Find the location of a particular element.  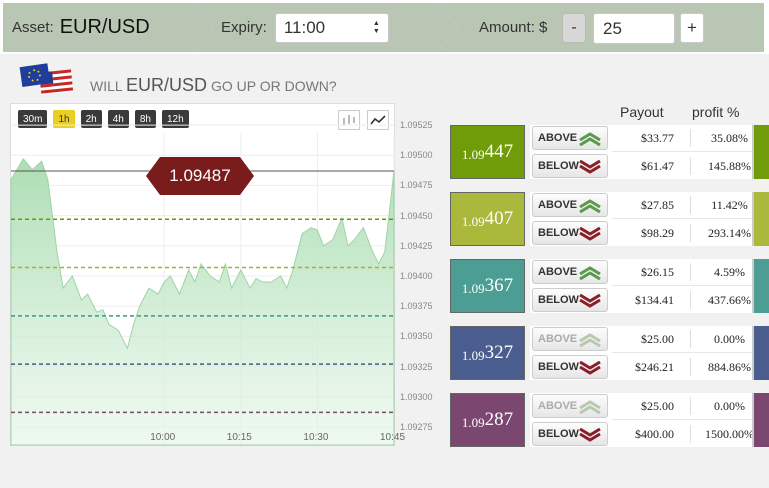

strike-price: 1.09 447 is located at coordinates (487, 152).